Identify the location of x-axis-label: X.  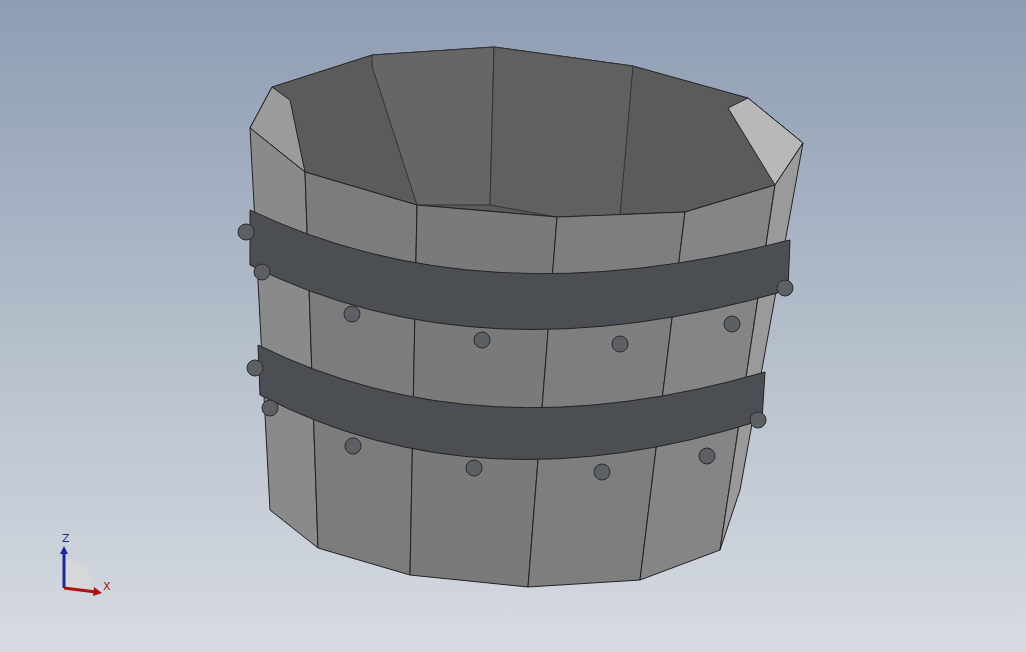
(107, 587).